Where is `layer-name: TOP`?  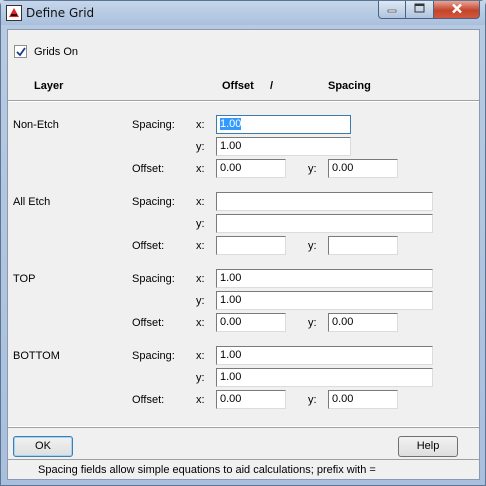
layer-name: TOP is located at coordinates (24, 279).